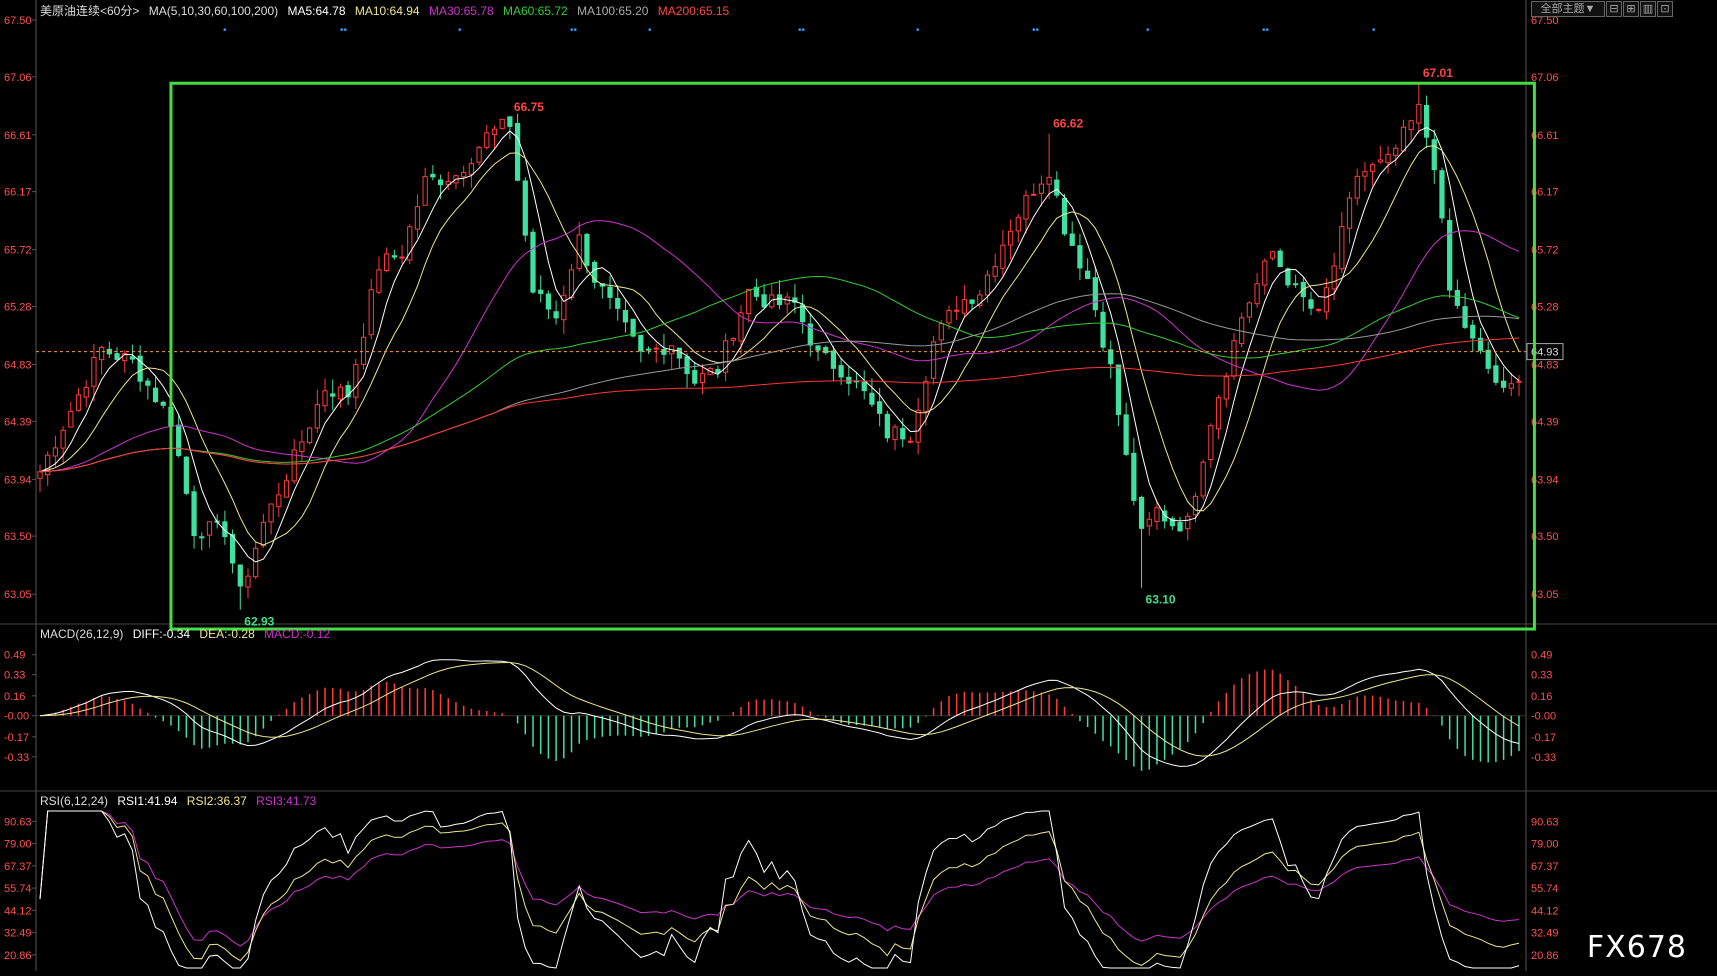  What do you see at coordinates (1648, 9) in the screenshot?
I see `toolbar-button-3: ▥` at bounding box center [1648, 9].